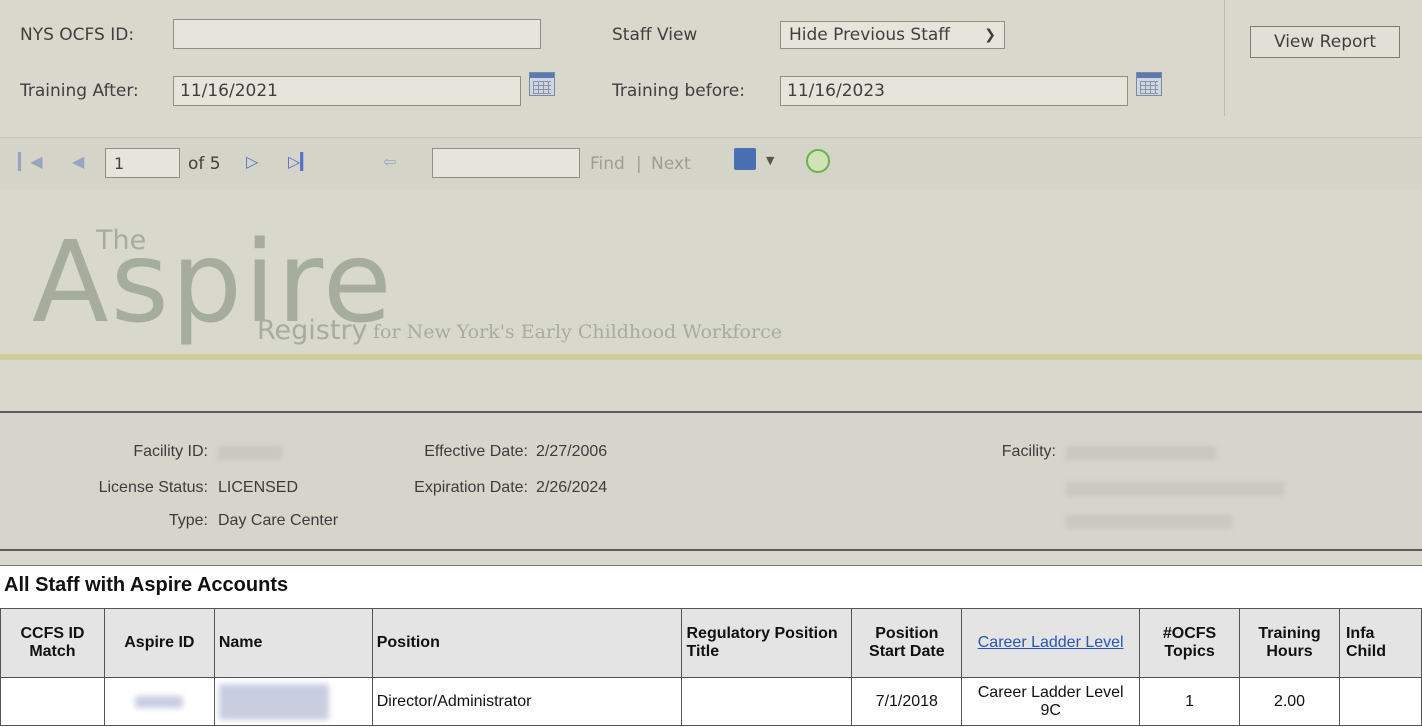 The width and height of the screenshot is (1422, 727). I want to click on facility-label: Facility:, so click(1028, 451).